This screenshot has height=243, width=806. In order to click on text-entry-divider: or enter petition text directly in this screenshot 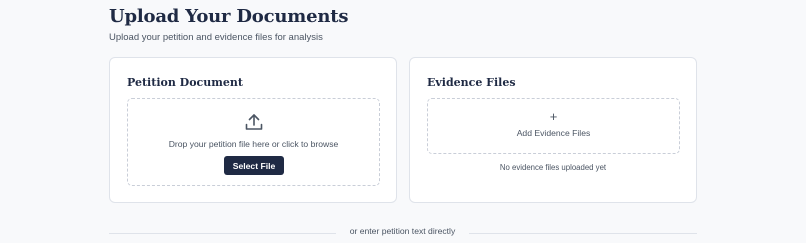, I will do `click(403, 233)`.